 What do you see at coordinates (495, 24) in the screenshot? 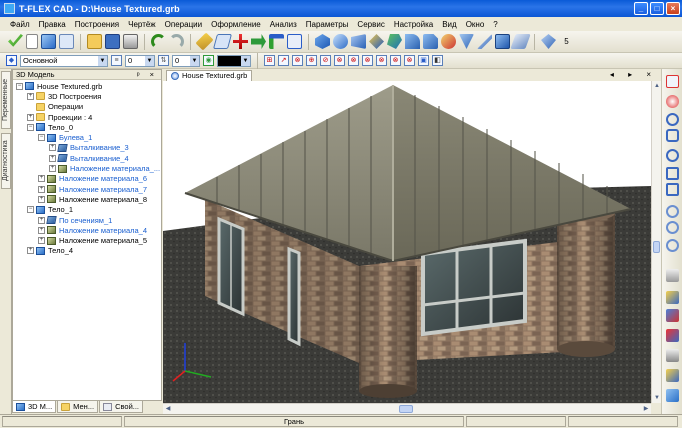
I see `menu-item-12: ?` at bounding box center [495, 24].